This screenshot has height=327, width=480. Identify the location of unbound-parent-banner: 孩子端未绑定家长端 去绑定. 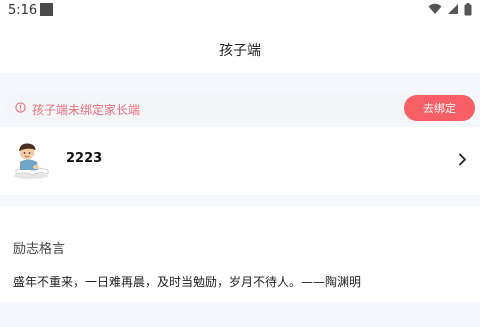
(241, 108).